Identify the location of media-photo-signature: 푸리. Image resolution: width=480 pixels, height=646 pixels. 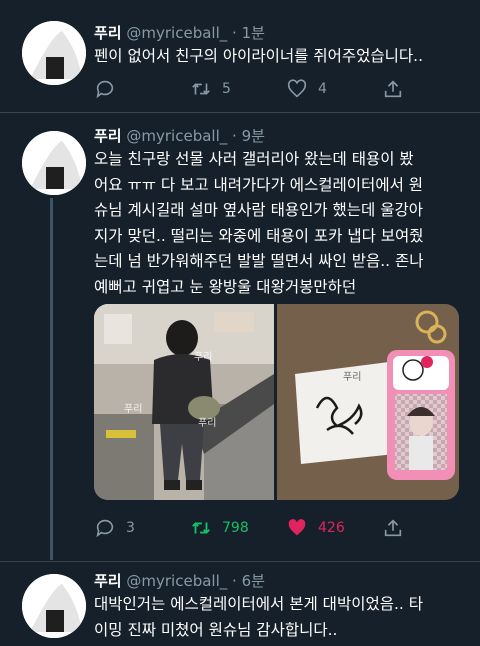
(368, 402).